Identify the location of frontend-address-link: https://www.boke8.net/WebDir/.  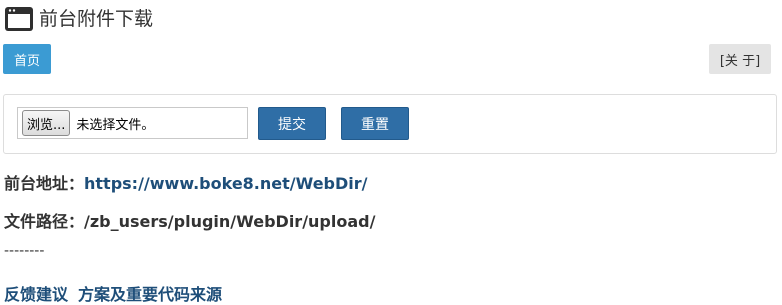
(225, 183).